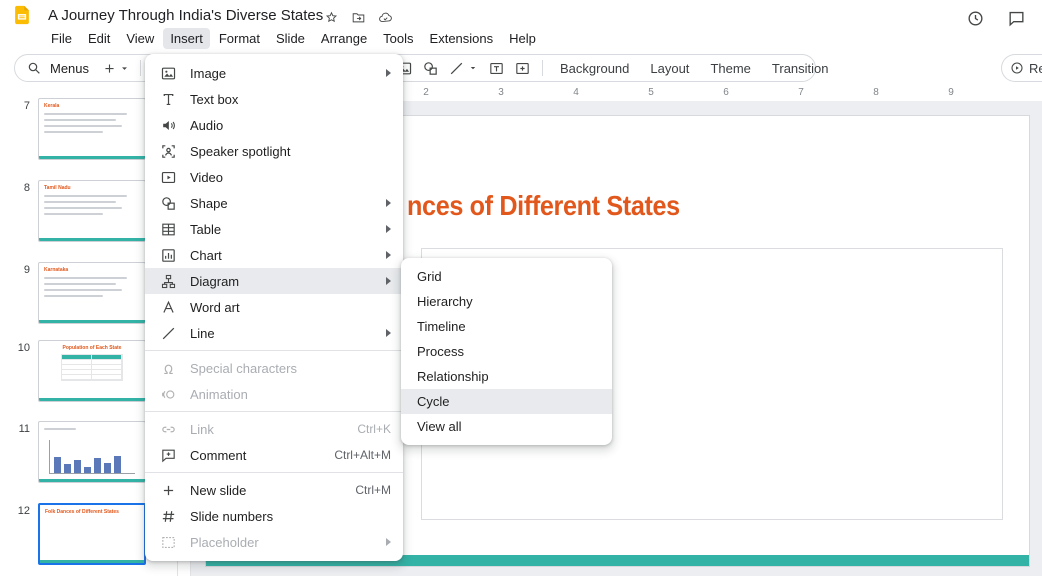 Image resolution: width=1042 pixels, height=576 pixels. I want to click on menubar-item-help: Help, so click(522, 38).